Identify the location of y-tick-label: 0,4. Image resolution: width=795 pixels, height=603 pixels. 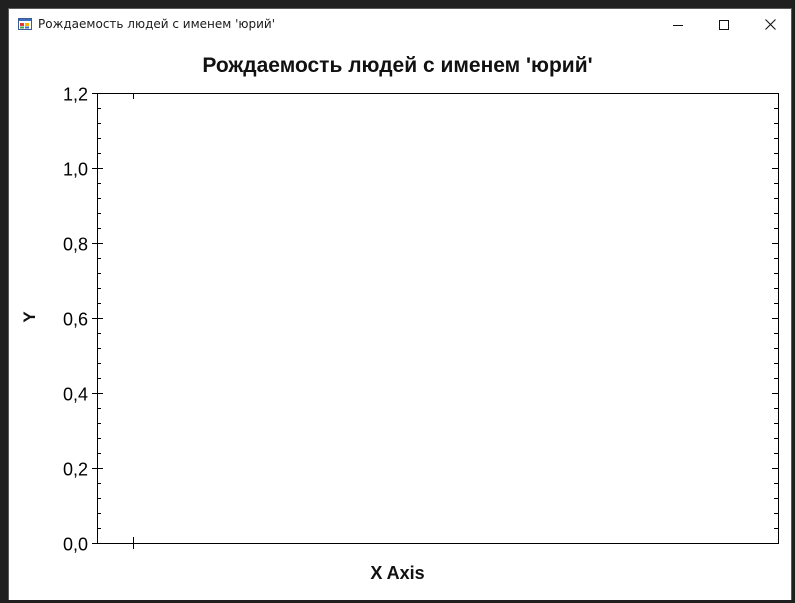
(75, 395).